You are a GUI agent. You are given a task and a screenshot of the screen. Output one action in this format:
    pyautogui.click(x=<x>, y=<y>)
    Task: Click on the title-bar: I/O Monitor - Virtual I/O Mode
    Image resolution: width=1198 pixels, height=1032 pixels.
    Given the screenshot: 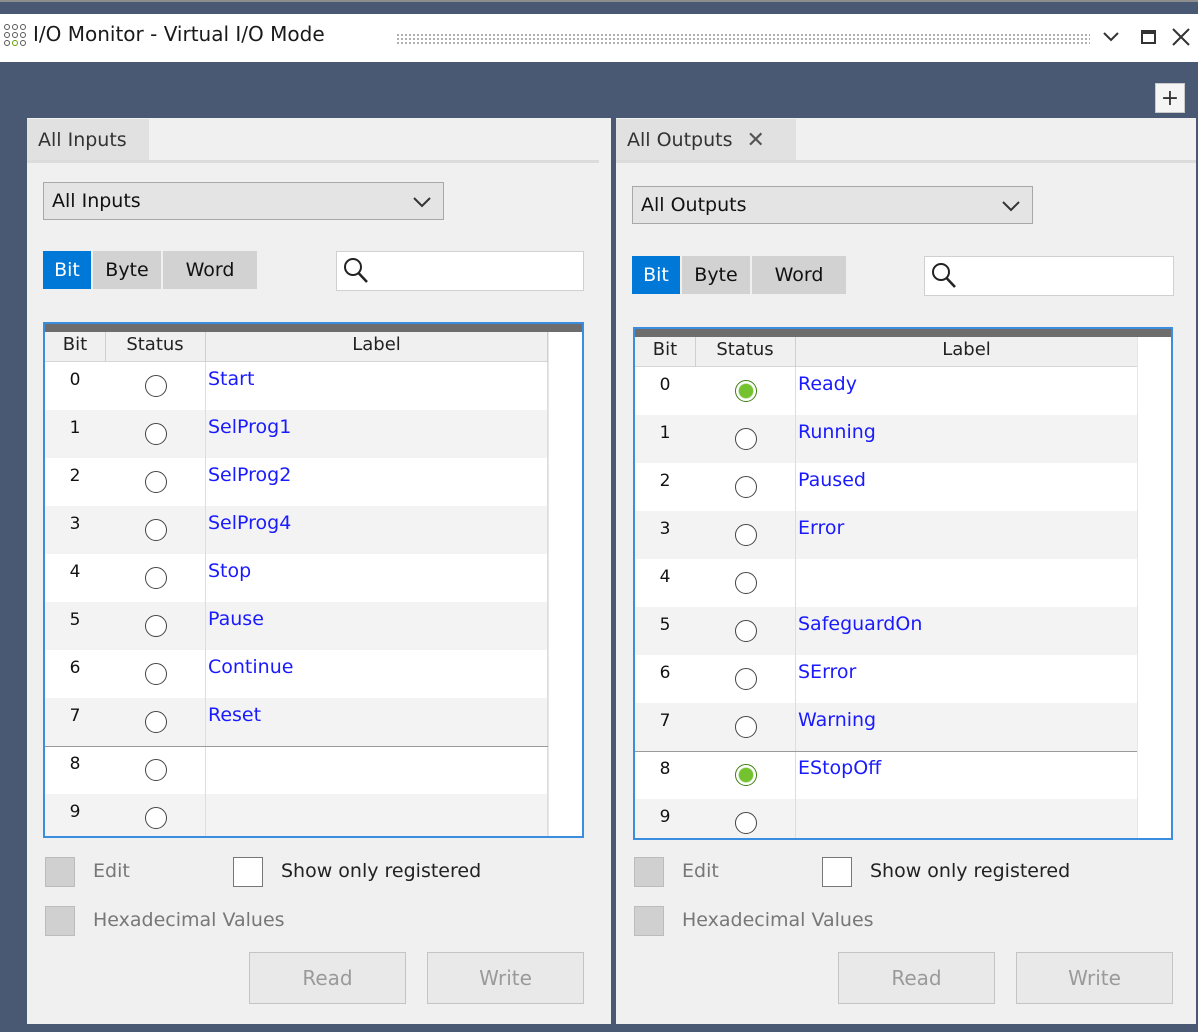 What is the action you would take?
    pyautogui.click(x=599, y=38)
    